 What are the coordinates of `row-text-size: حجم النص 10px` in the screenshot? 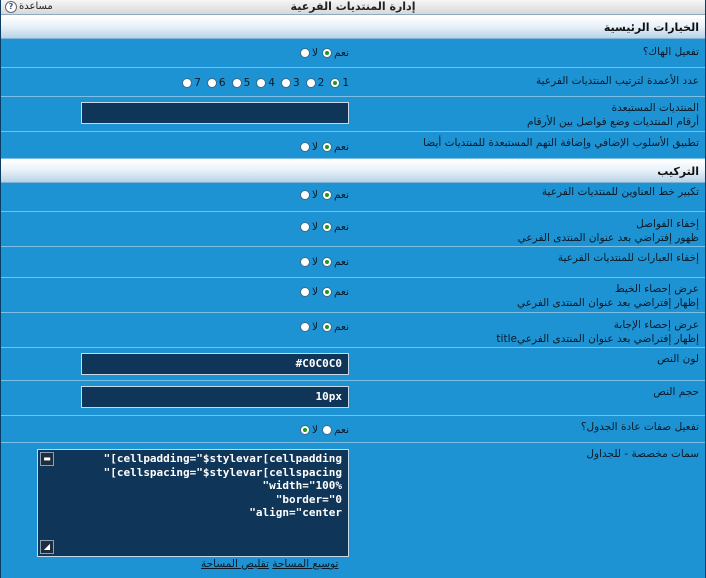 It's located at (353, 398).